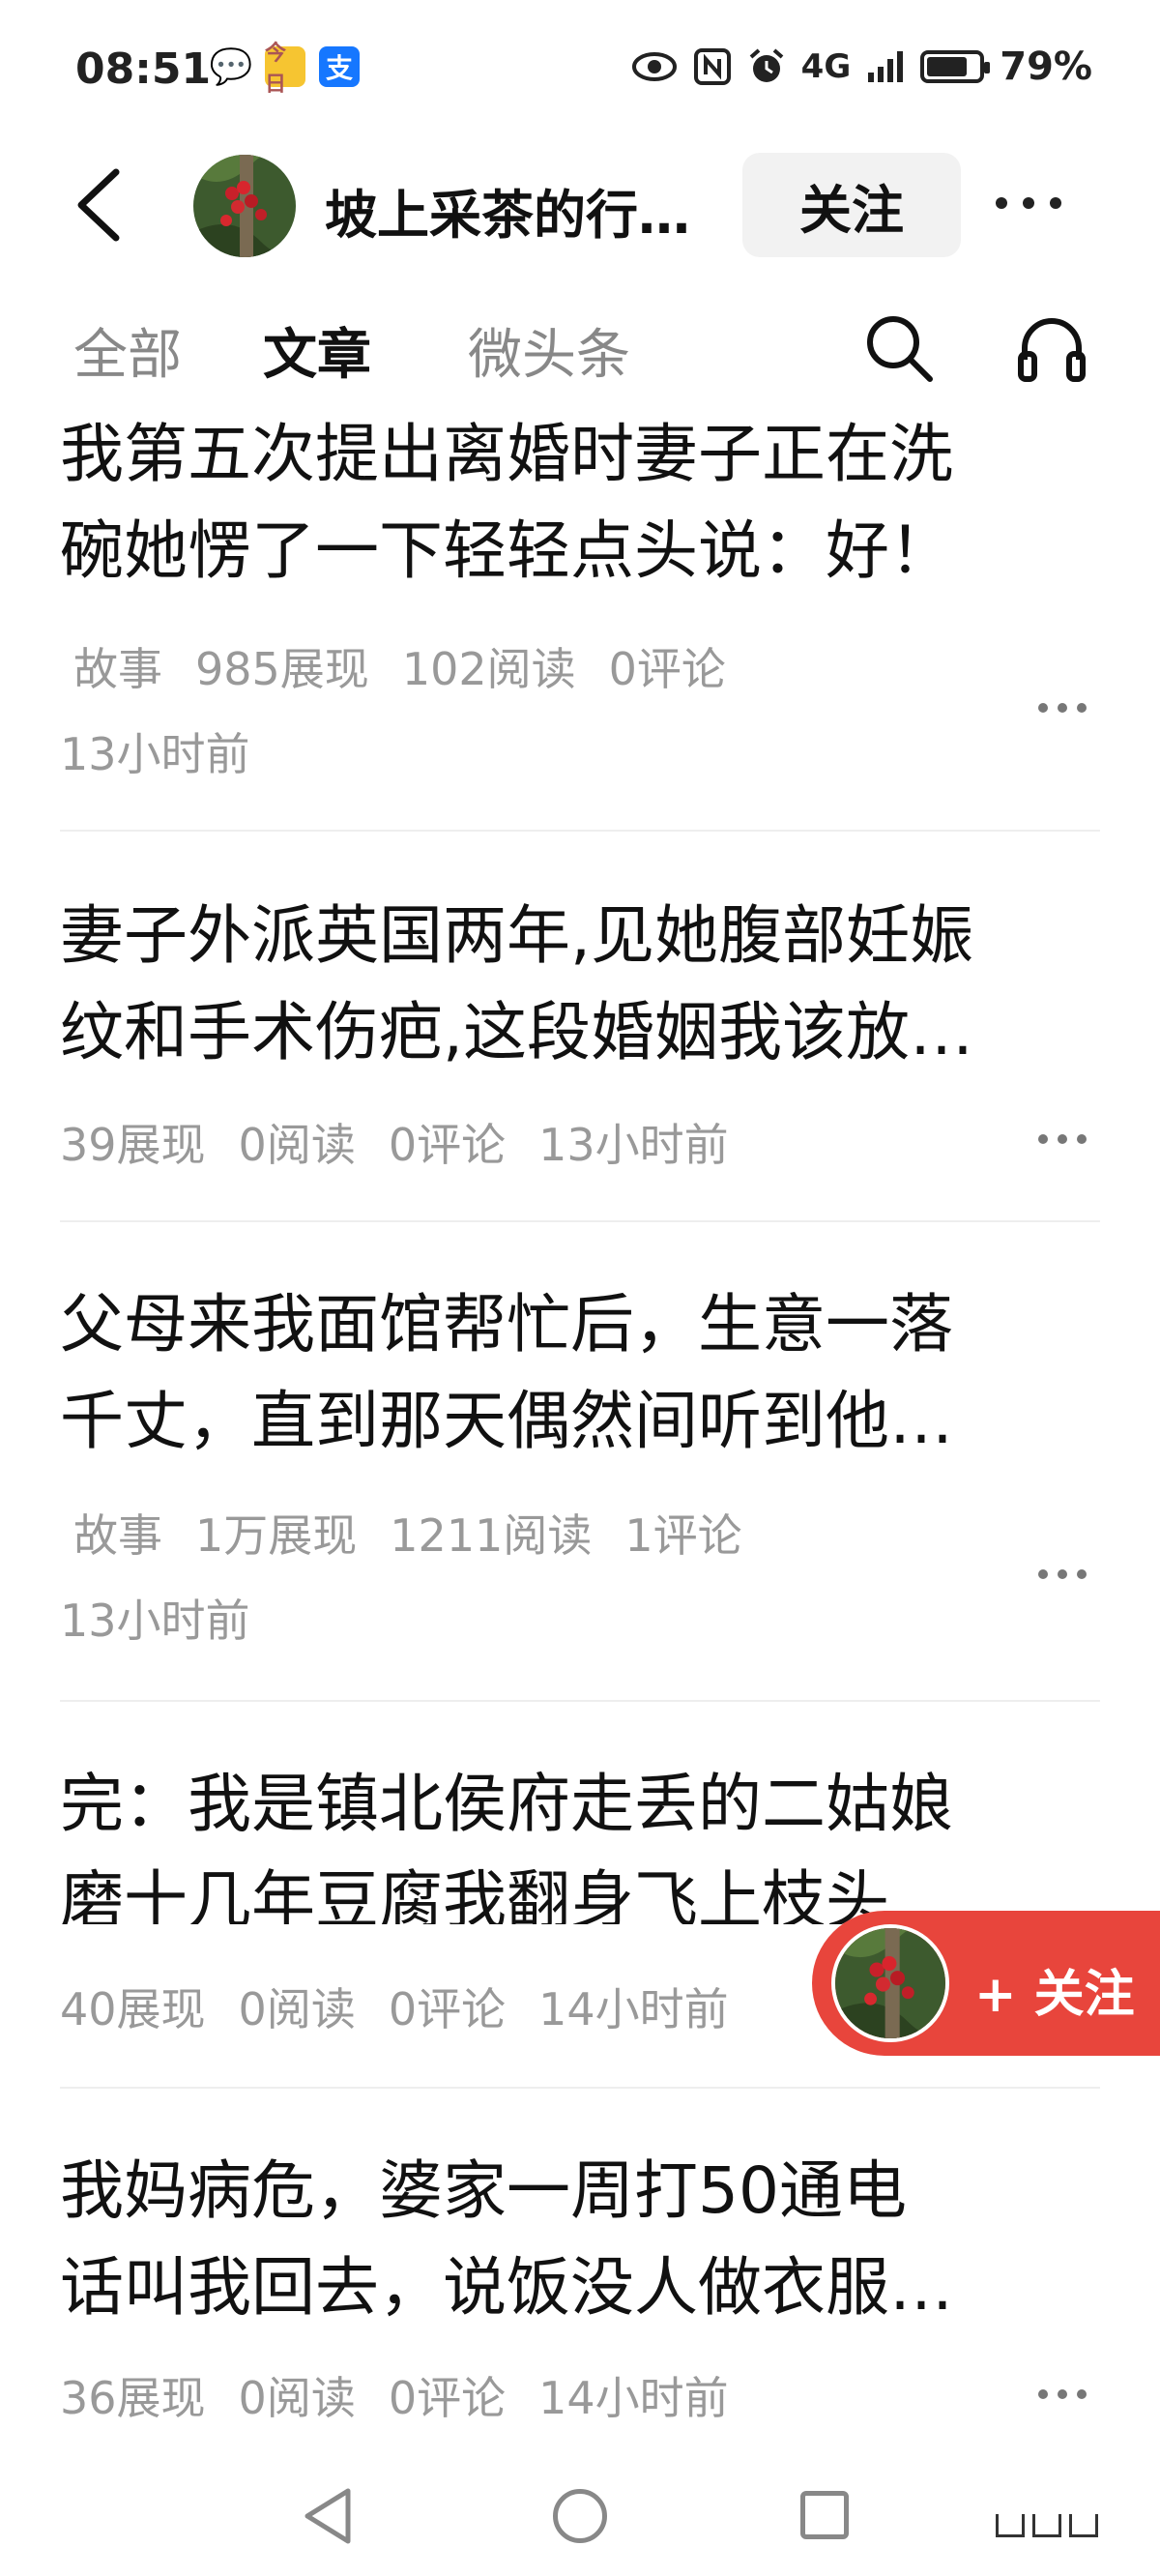  I want to click on article-meta: 36展现 0阅读 0评论 14小时前, so click(411, 2395).